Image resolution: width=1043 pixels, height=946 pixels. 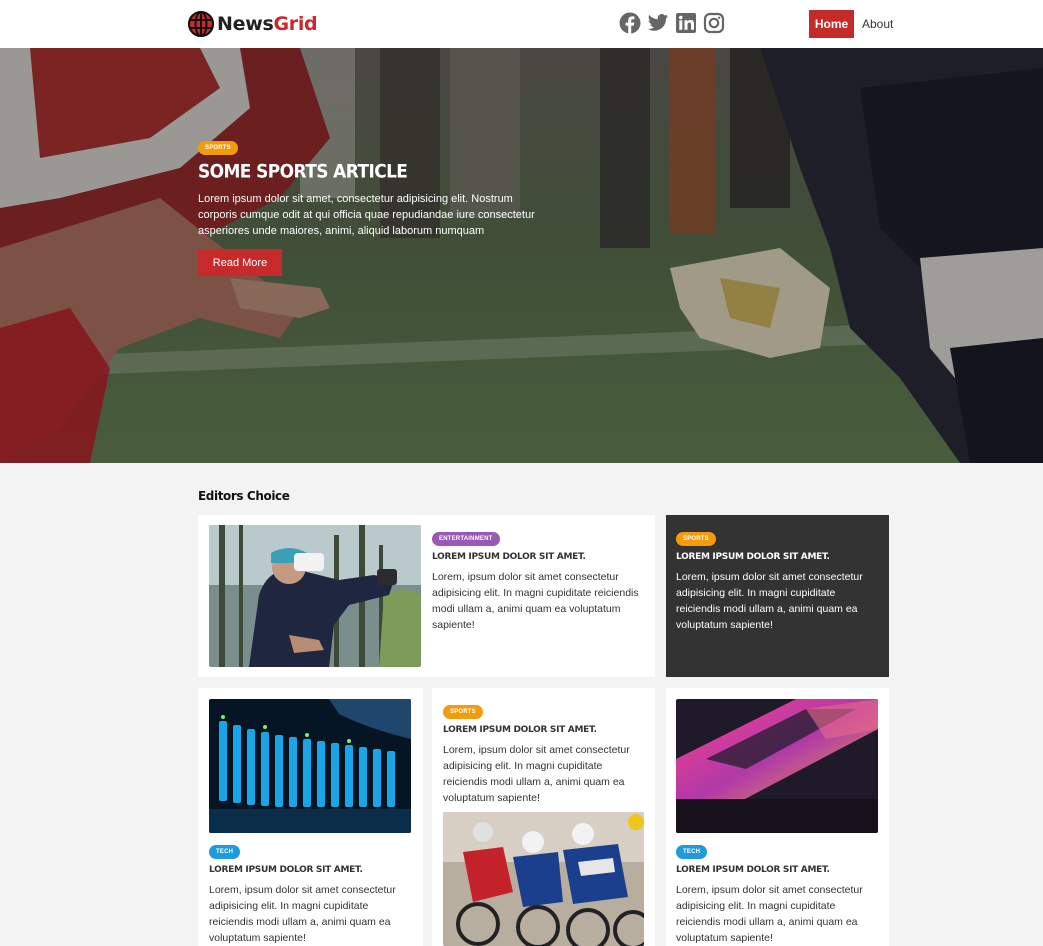 I want to click on instagram-icon, so click(x=714, y=23).